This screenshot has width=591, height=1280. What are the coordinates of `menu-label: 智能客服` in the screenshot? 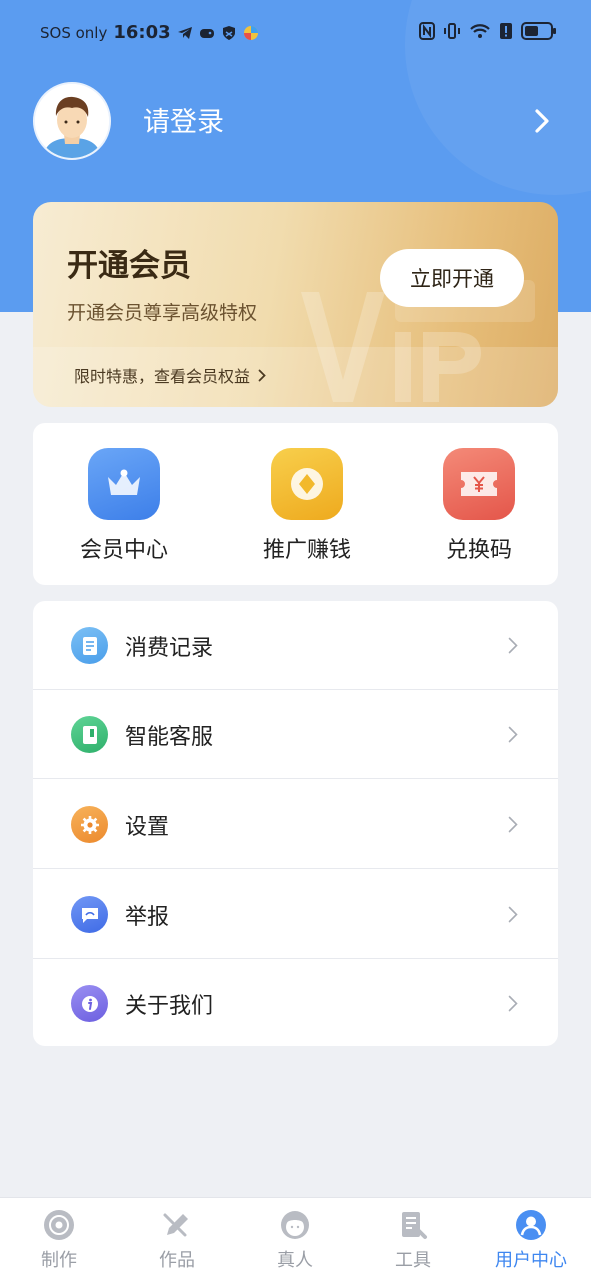 It's located at (169, 737).